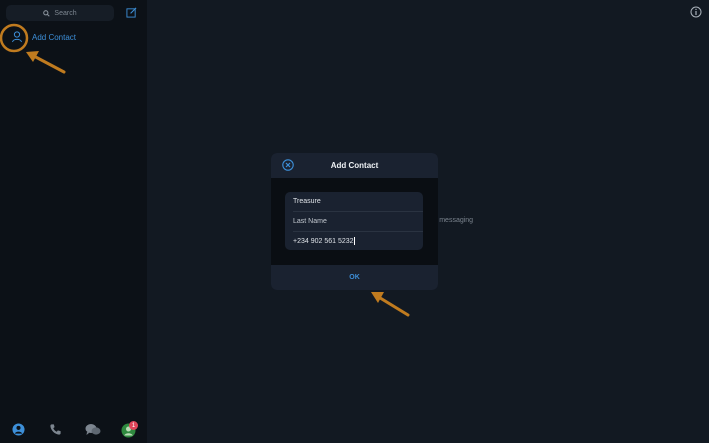 The image size is (709, 443). What do you see at coordinates (93, 430) in the screenshot?
I see `chats-icon` at bounding box center [93, 430].